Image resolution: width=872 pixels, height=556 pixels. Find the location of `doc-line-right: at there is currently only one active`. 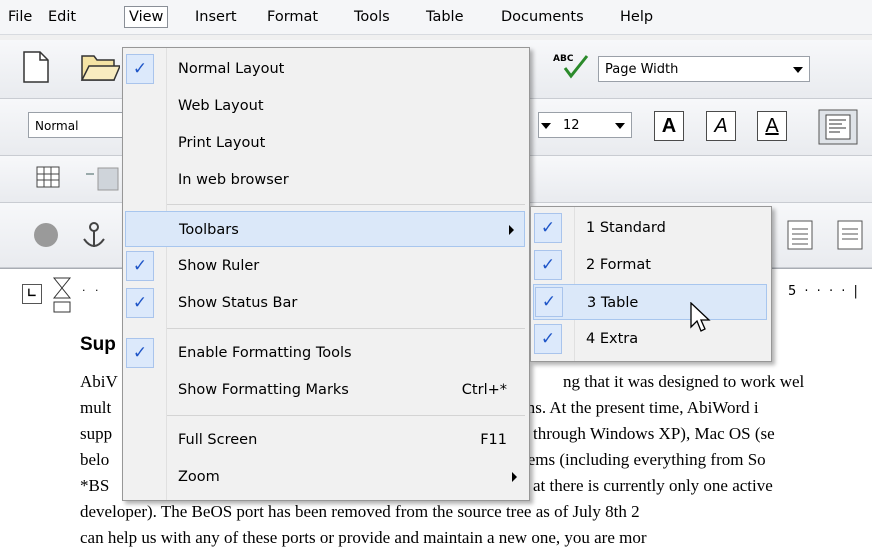

doc-line-right: at there is currently only one active is located at coordinates (653, 485).